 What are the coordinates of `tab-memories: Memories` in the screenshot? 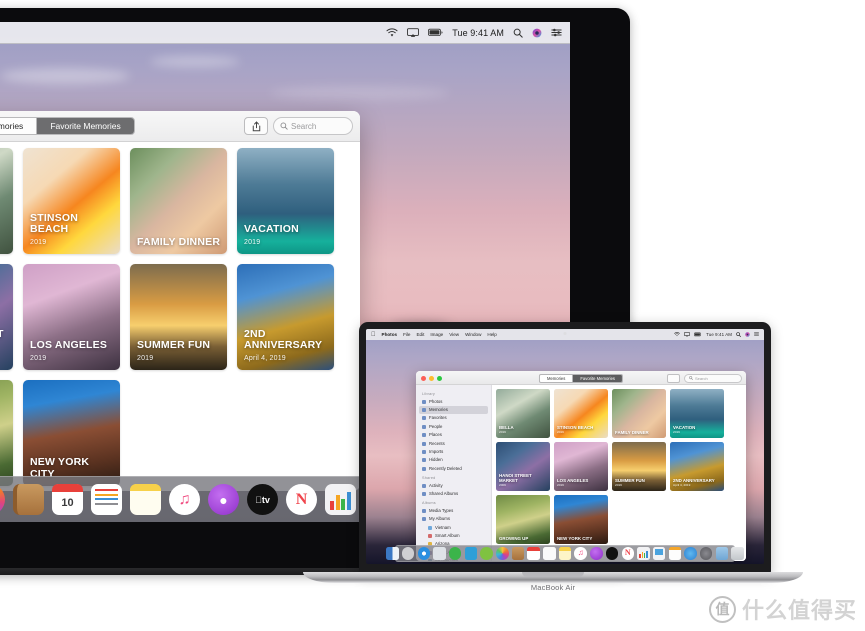 It's located at (19, 126).